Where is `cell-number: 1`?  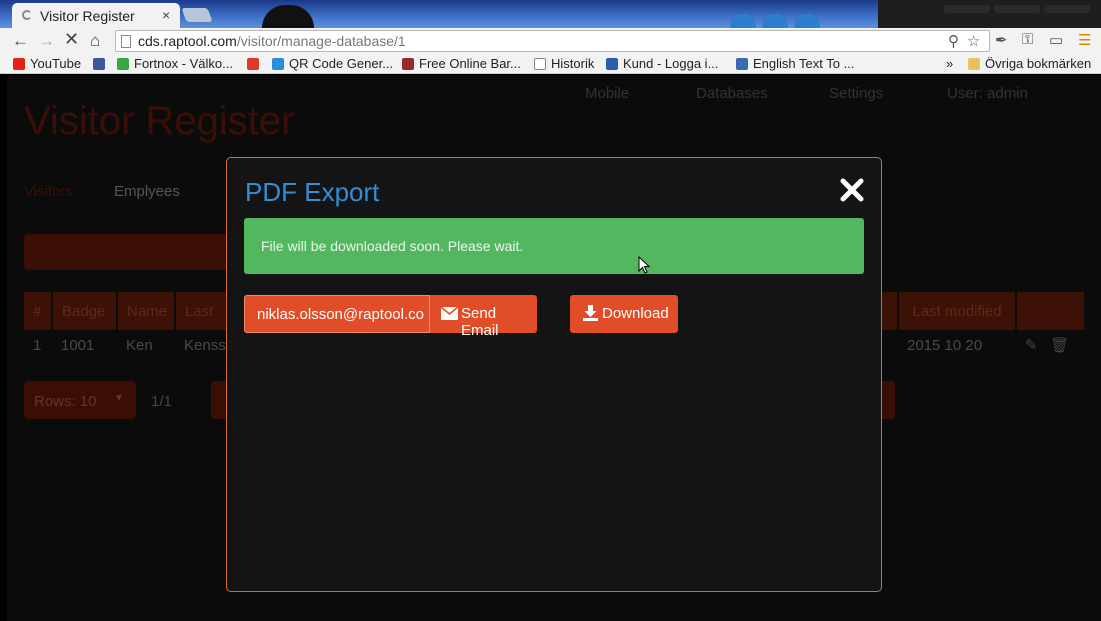
cell-number: 1 is located at coordinates (37, 345).